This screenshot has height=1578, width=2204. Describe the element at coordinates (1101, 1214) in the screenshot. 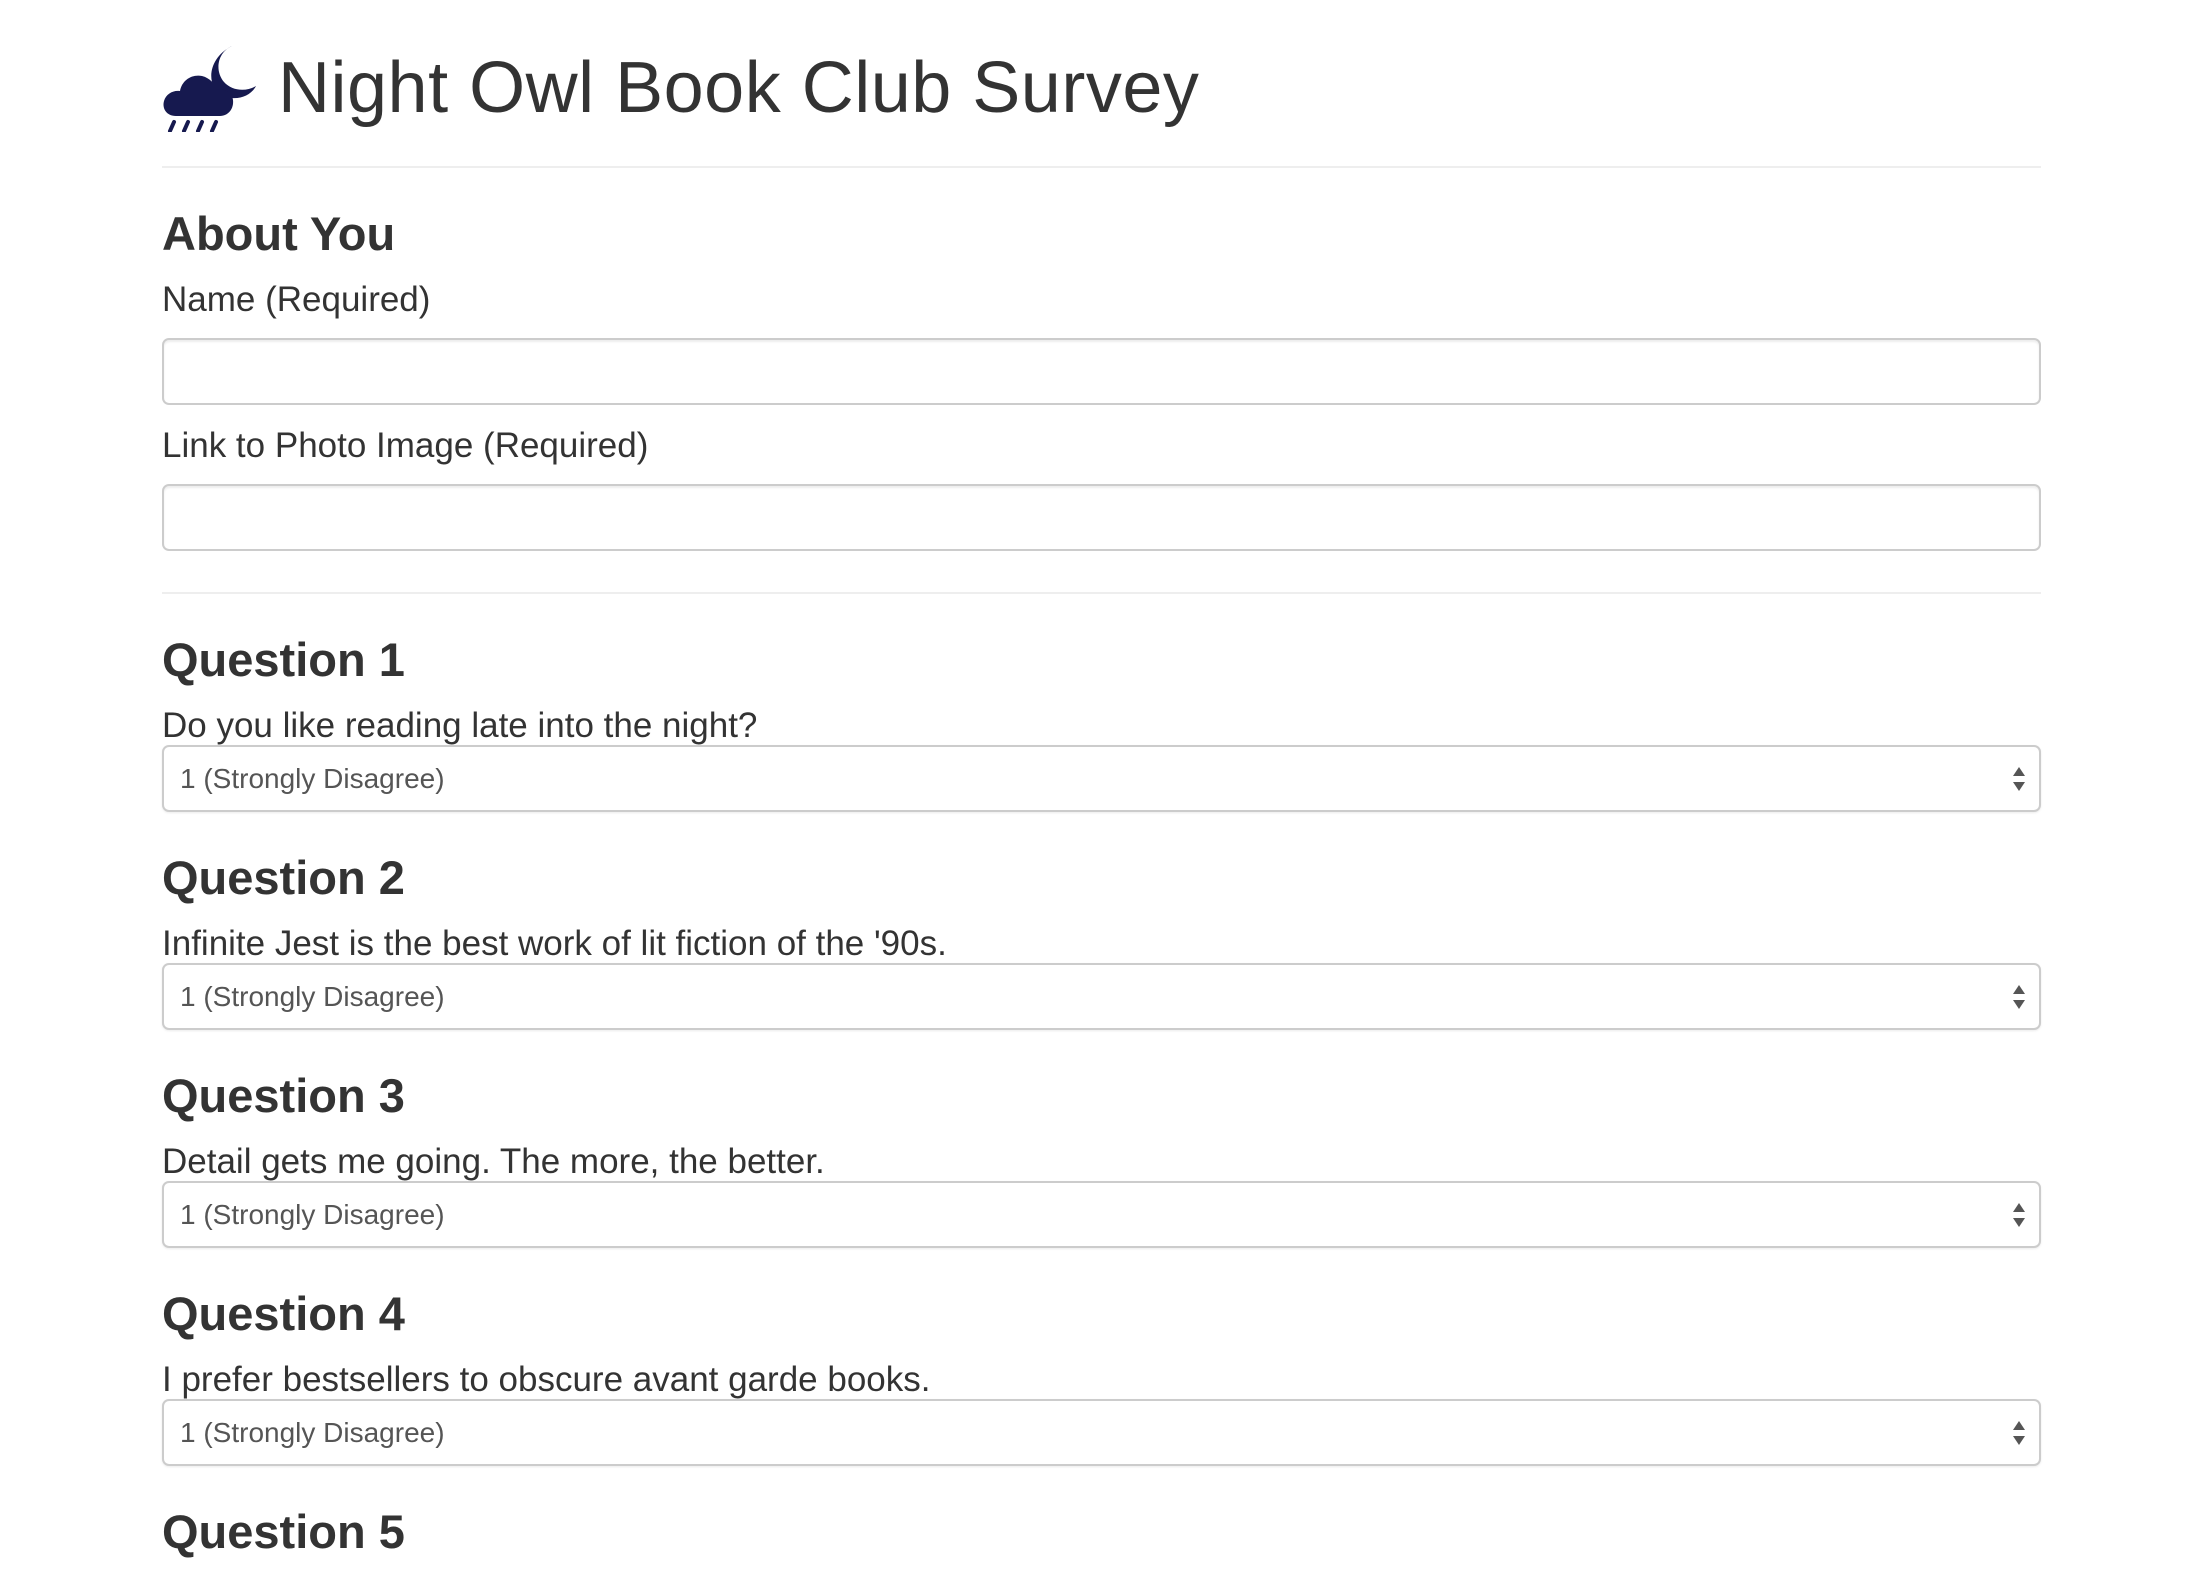

I see `question-3-select: 1 (Strongly Disagree)` at that location.